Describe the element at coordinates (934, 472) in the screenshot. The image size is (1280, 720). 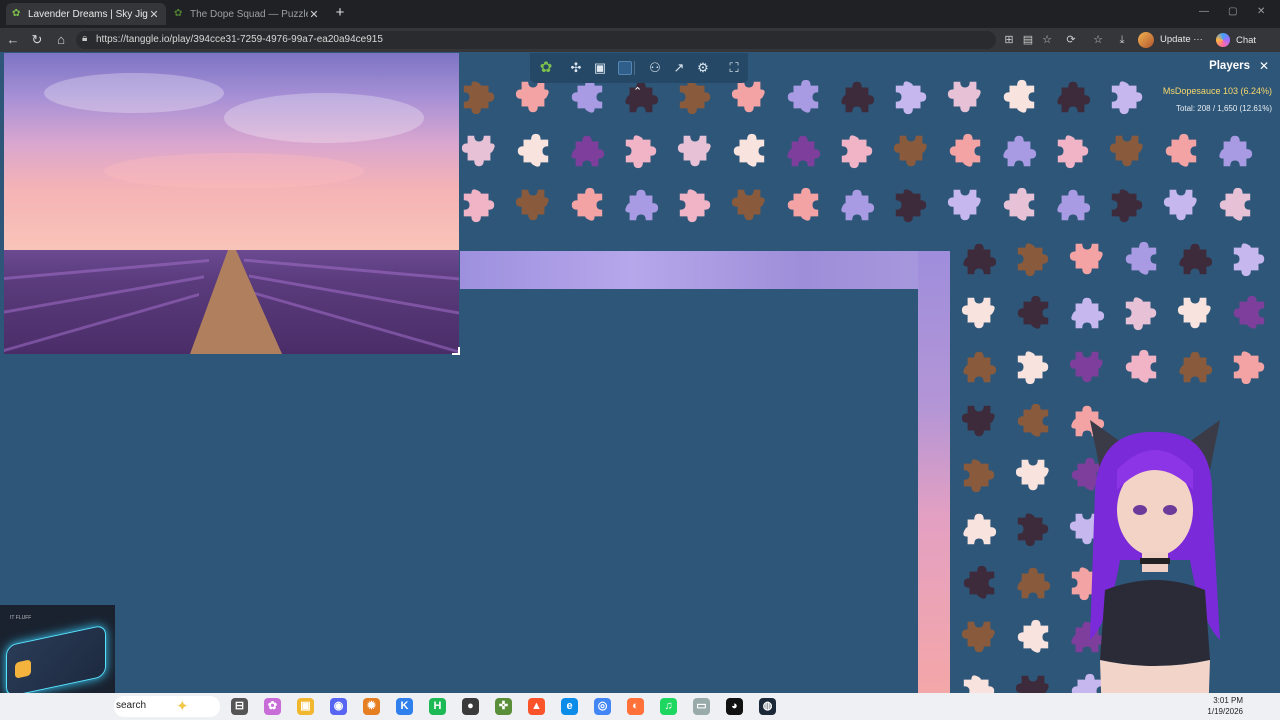
I see `assembled-right-border` at that location.